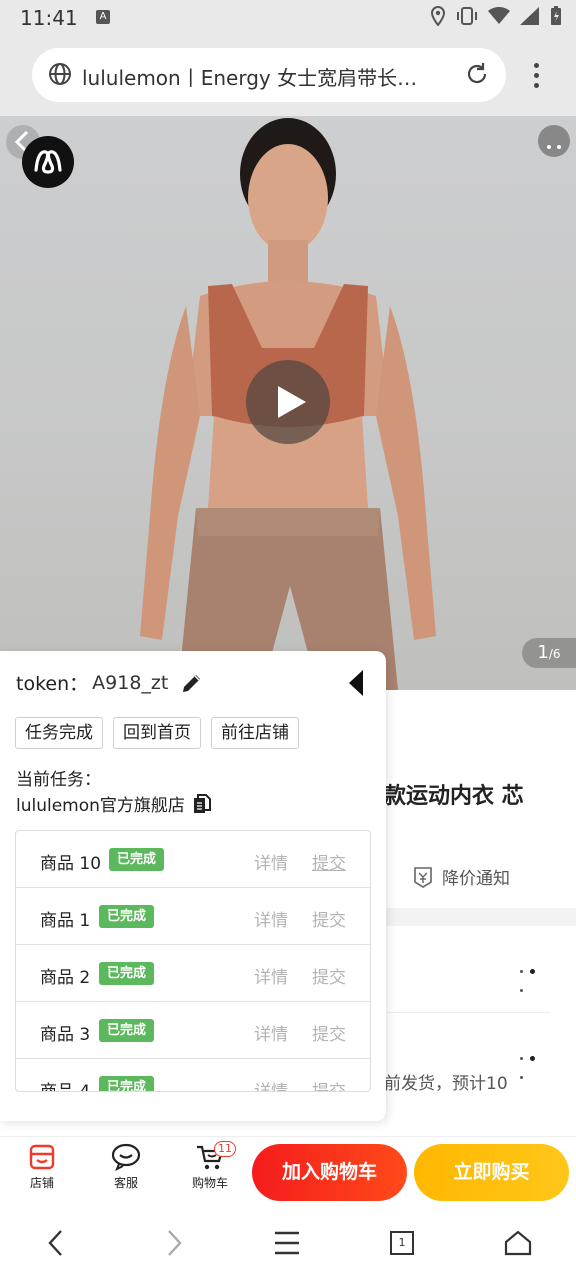 Image resolution: width=576 pixels, height=1280 pixels. Describe the element at coordinates (52, 684) in the screenshot. I see `token-label: token：` at that location.